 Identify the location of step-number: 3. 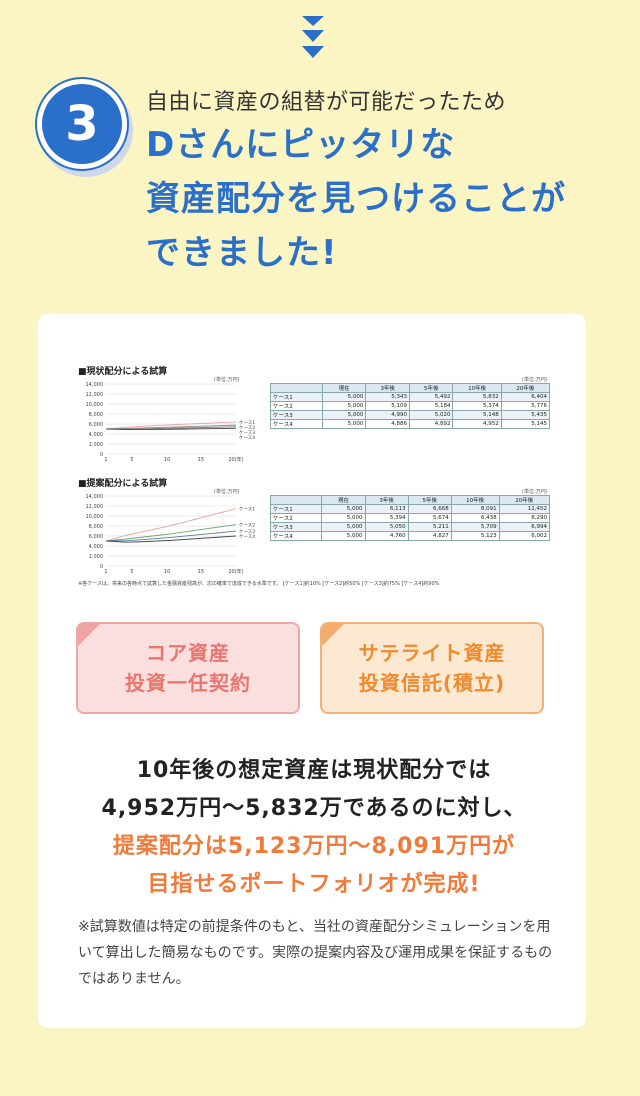
(82, 124).